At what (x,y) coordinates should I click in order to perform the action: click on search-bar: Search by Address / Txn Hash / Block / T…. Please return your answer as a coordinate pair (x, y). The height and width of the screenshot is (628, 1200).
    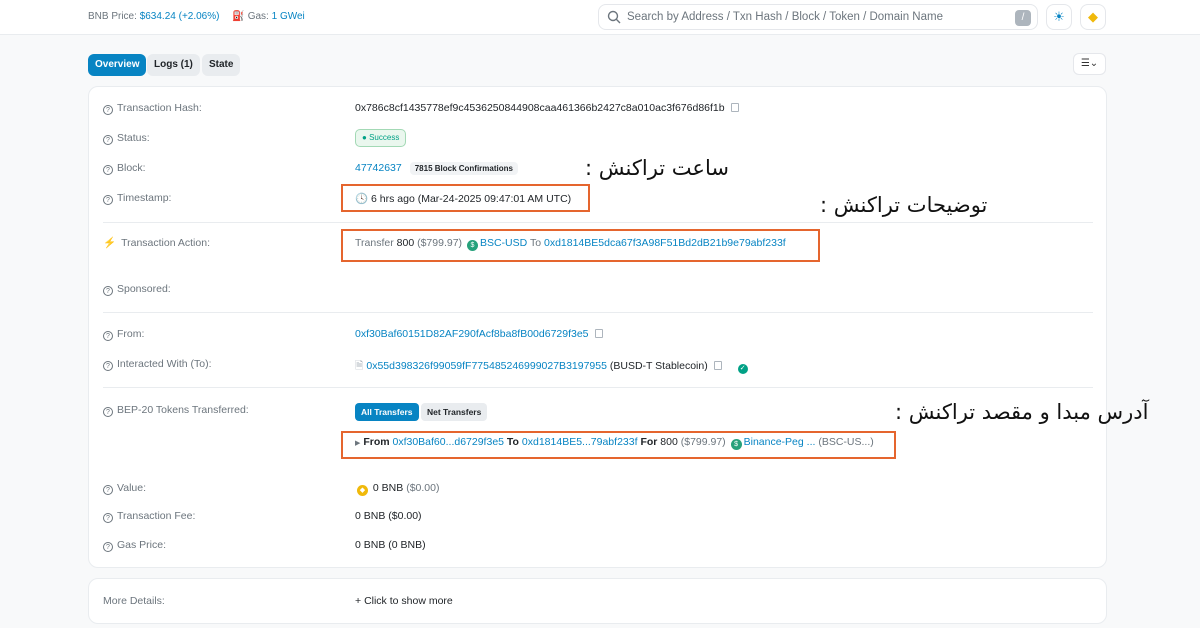
    Looking at the image, I should click on (818, 17).